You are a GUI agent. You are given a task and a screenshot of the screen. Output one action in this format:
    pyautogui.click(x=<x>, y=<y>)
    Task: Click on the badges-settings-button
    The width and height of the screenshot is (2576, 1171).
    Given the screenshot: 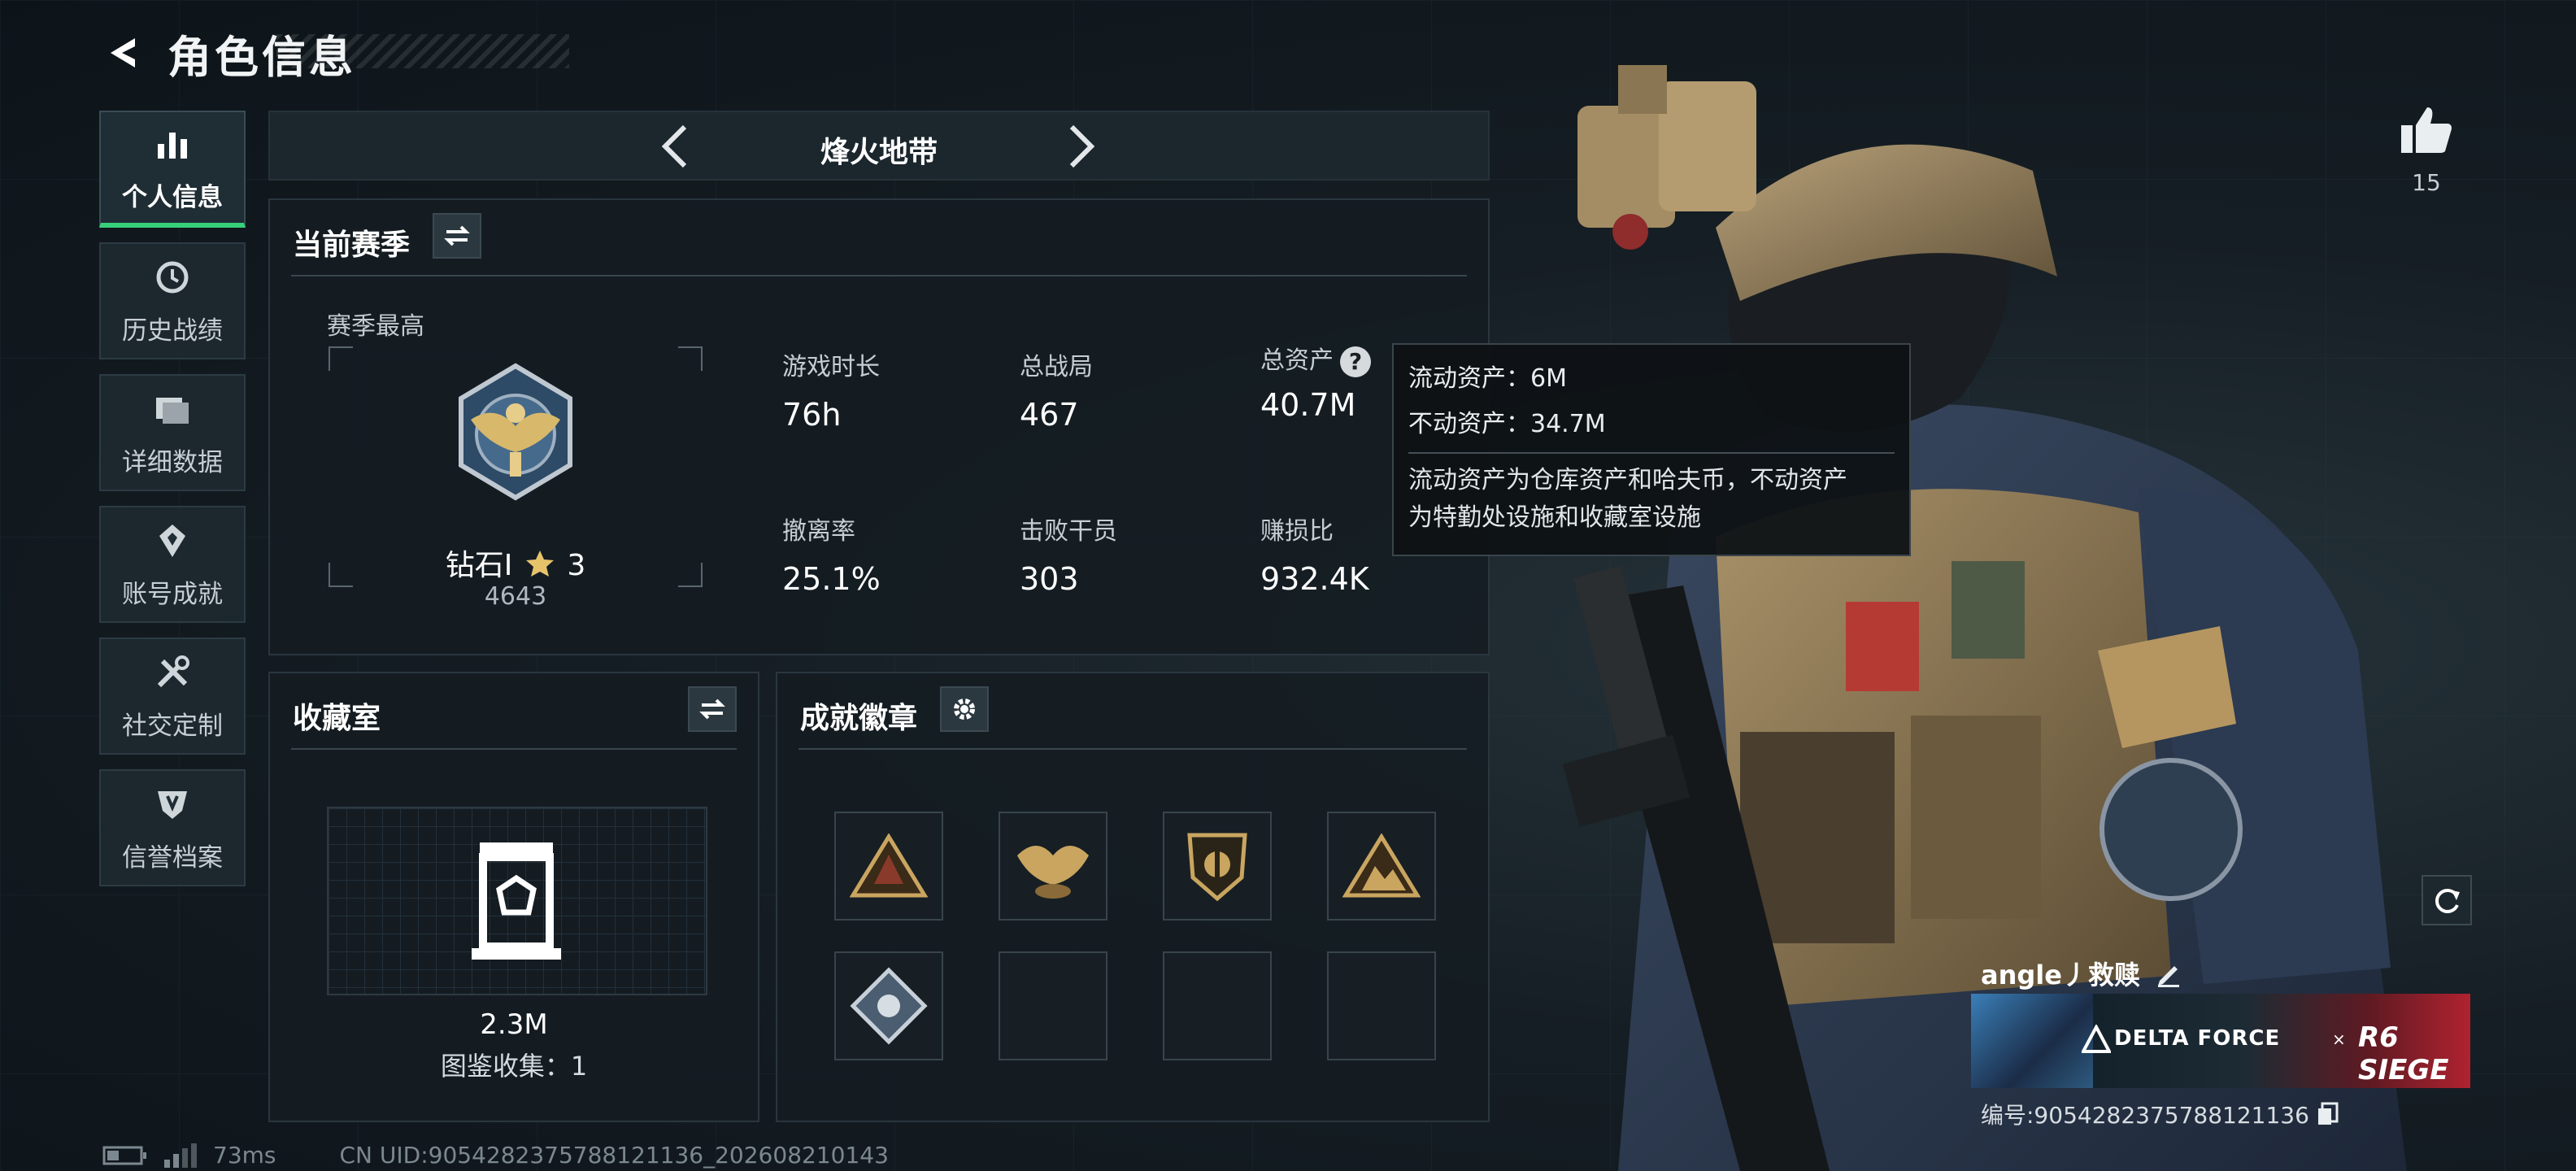 What is the action you would take?
    pyautogui.click(x=965, y=709)
    